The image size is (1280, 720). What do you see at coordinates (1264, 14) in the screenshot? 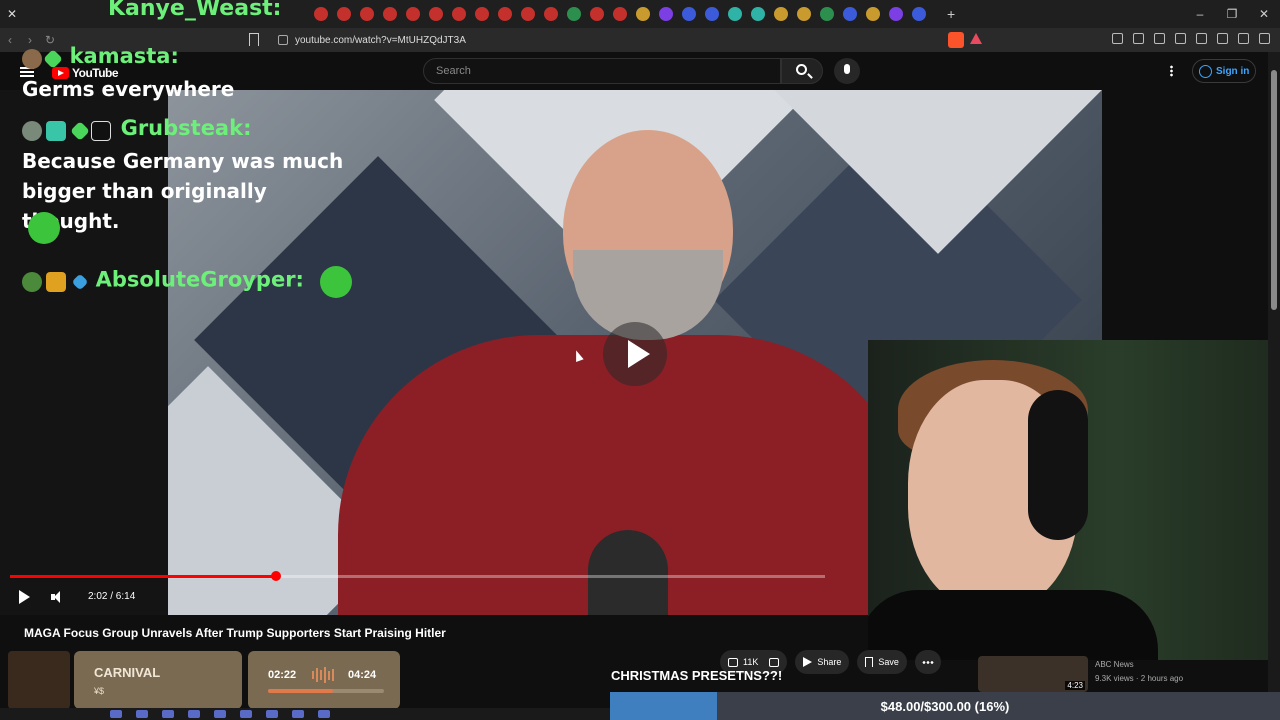
I see `close-window-button: ✕` at bounding box center [1264, 14].